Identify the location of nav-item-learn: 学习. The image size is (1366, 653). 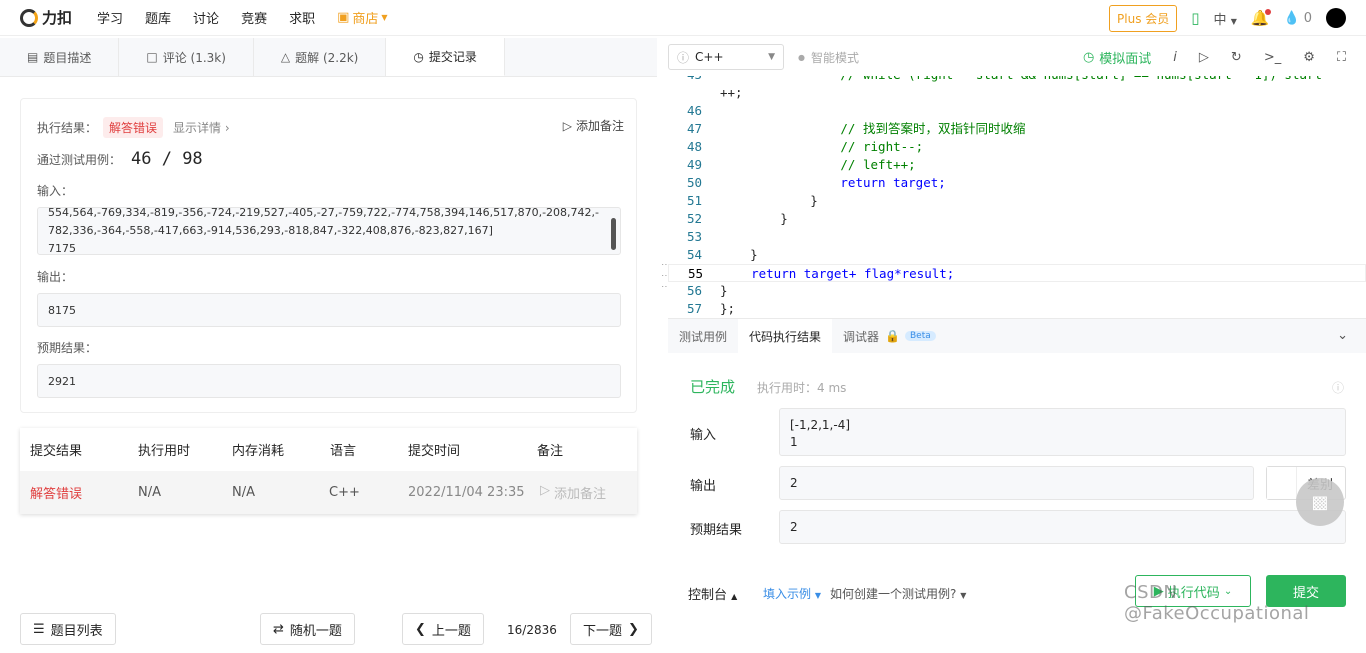
(110, 17).